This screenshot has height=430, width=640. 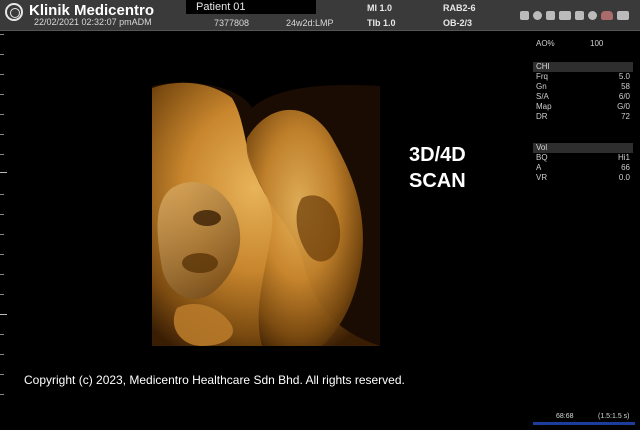 I want to click on vol-panel-title: Vol, so click(x=583, y=148).